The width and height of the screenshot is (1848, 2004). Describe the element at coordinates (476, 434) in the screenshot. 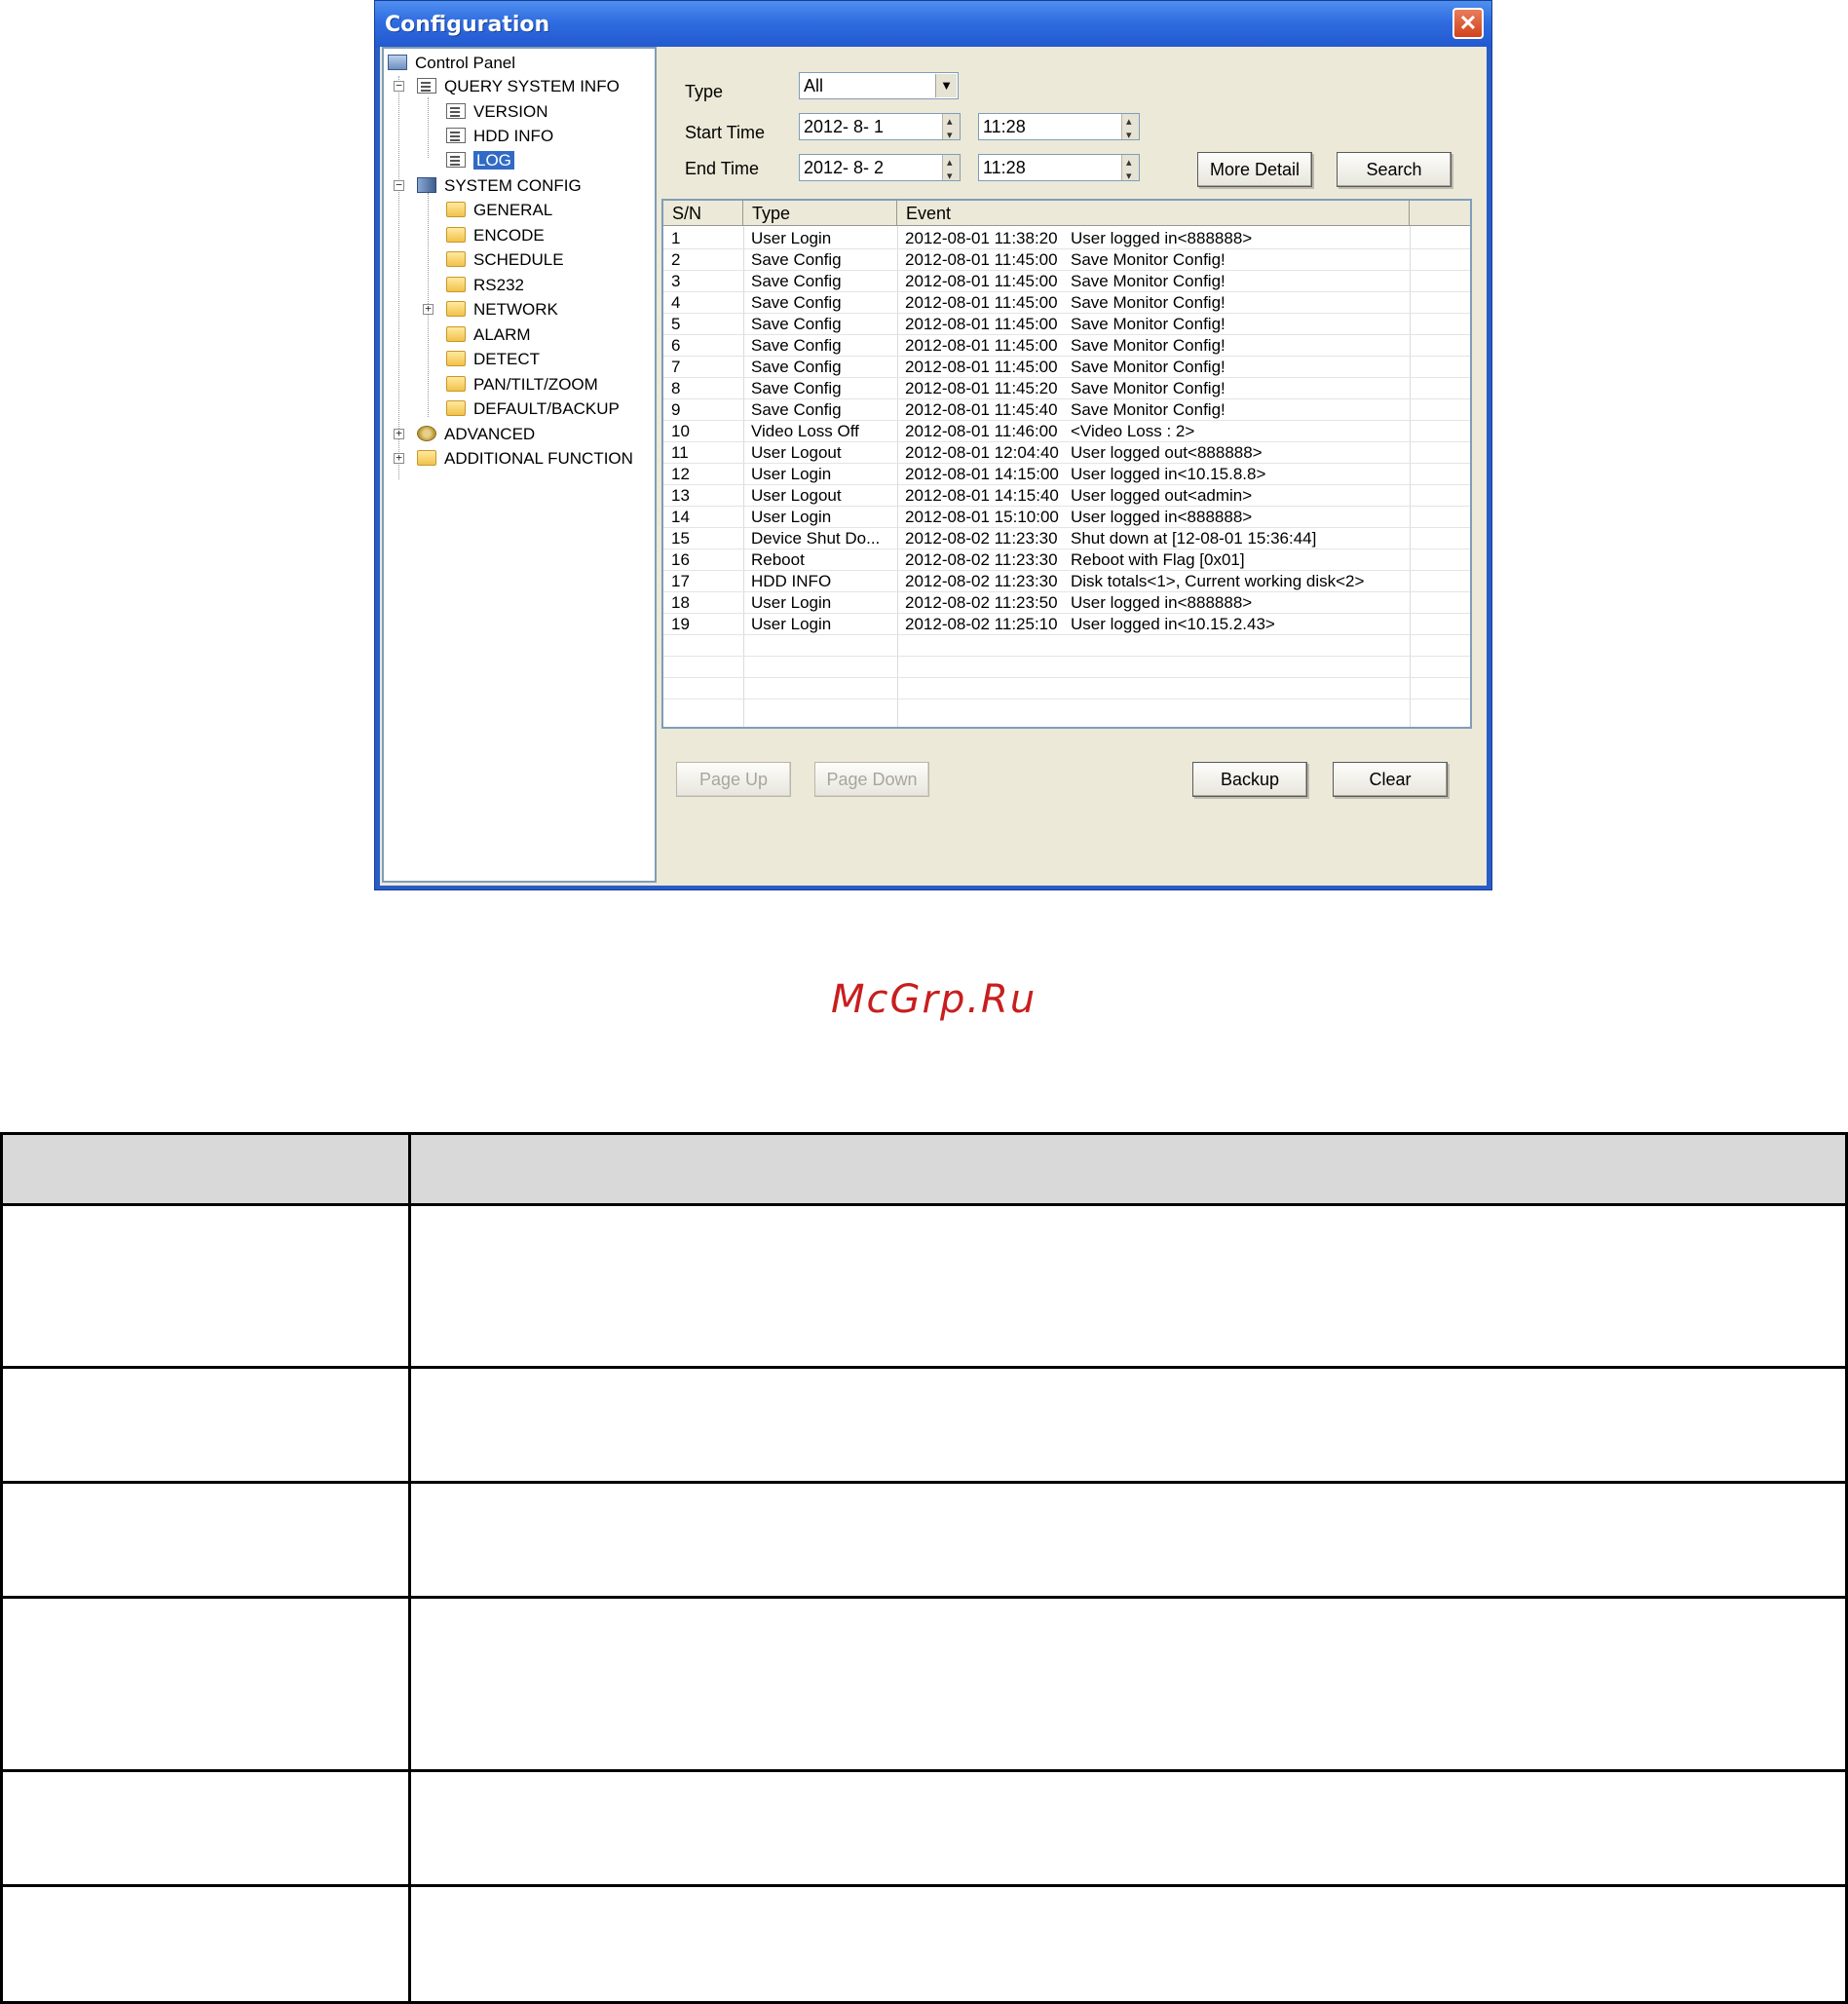

I see `tree-item-advanced: ADVANCED` at that location.